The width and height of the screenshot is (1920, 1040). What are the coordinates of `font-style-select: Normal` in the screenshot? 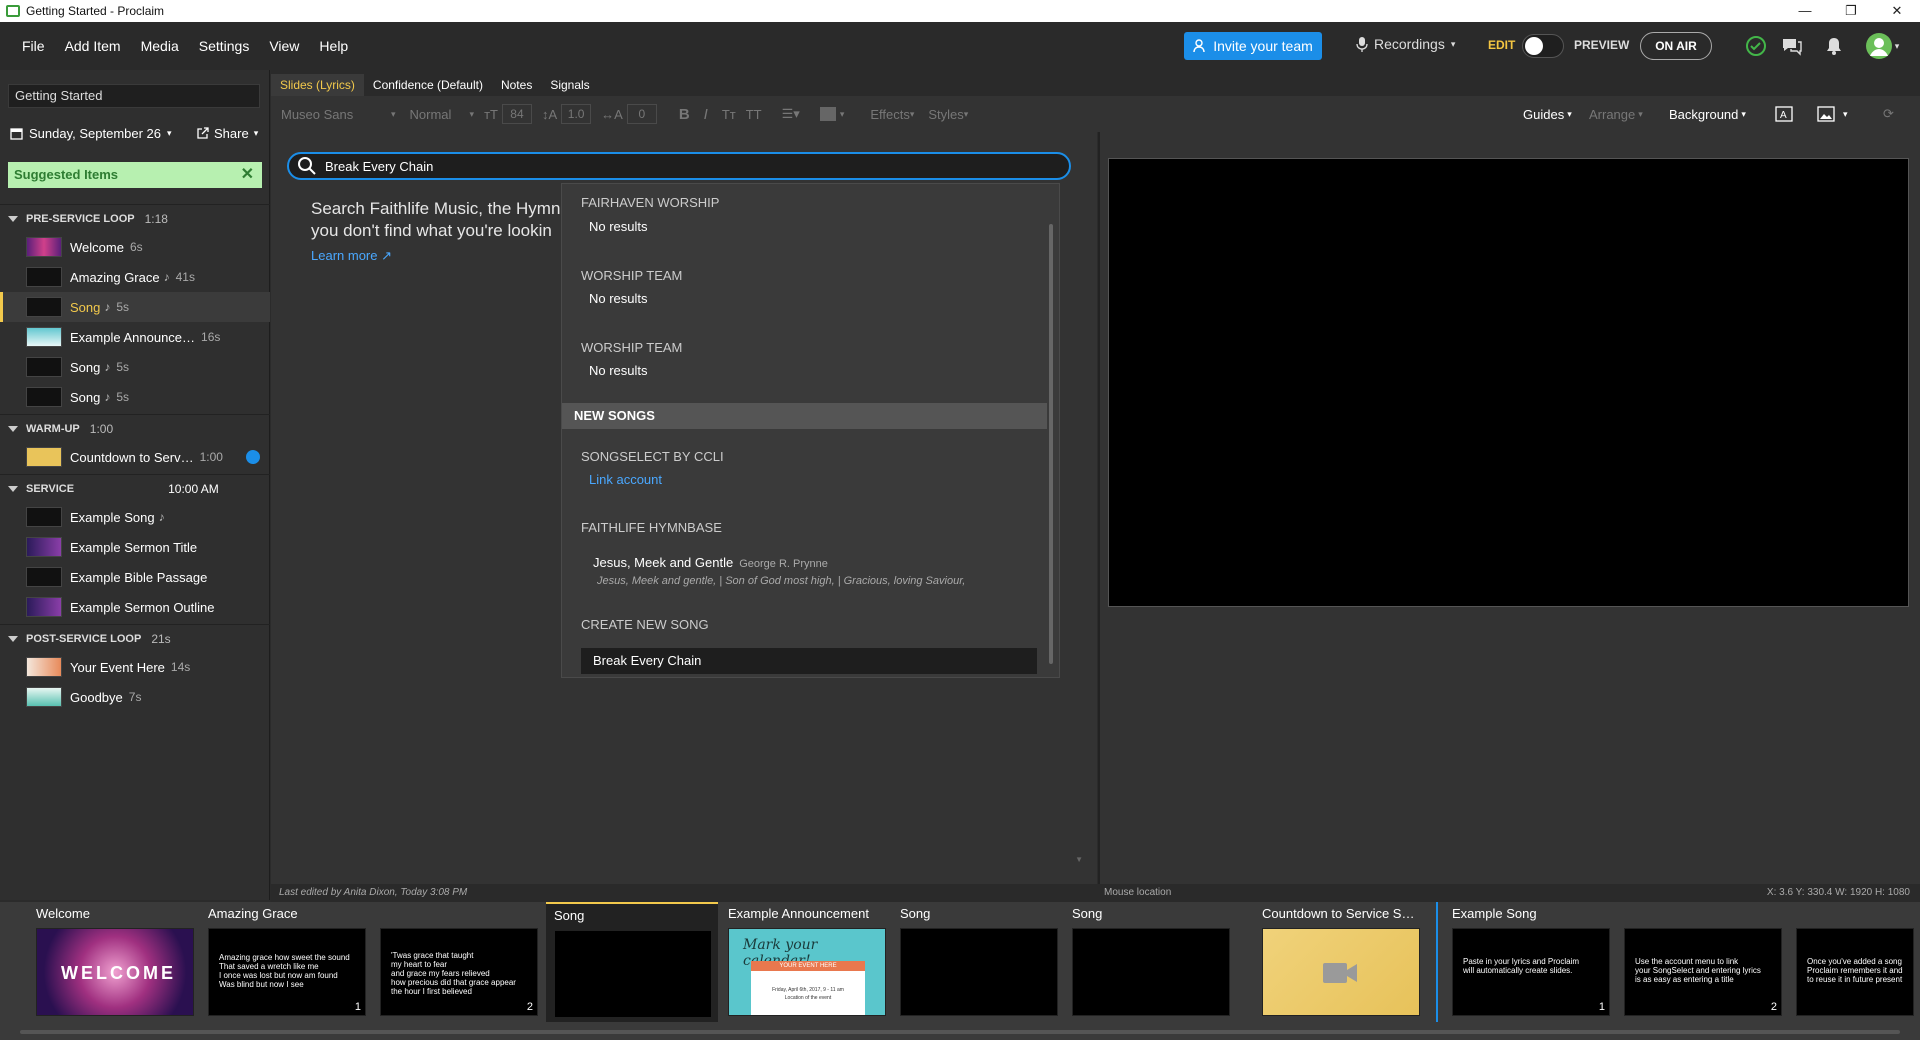 It's located at (440, 114).